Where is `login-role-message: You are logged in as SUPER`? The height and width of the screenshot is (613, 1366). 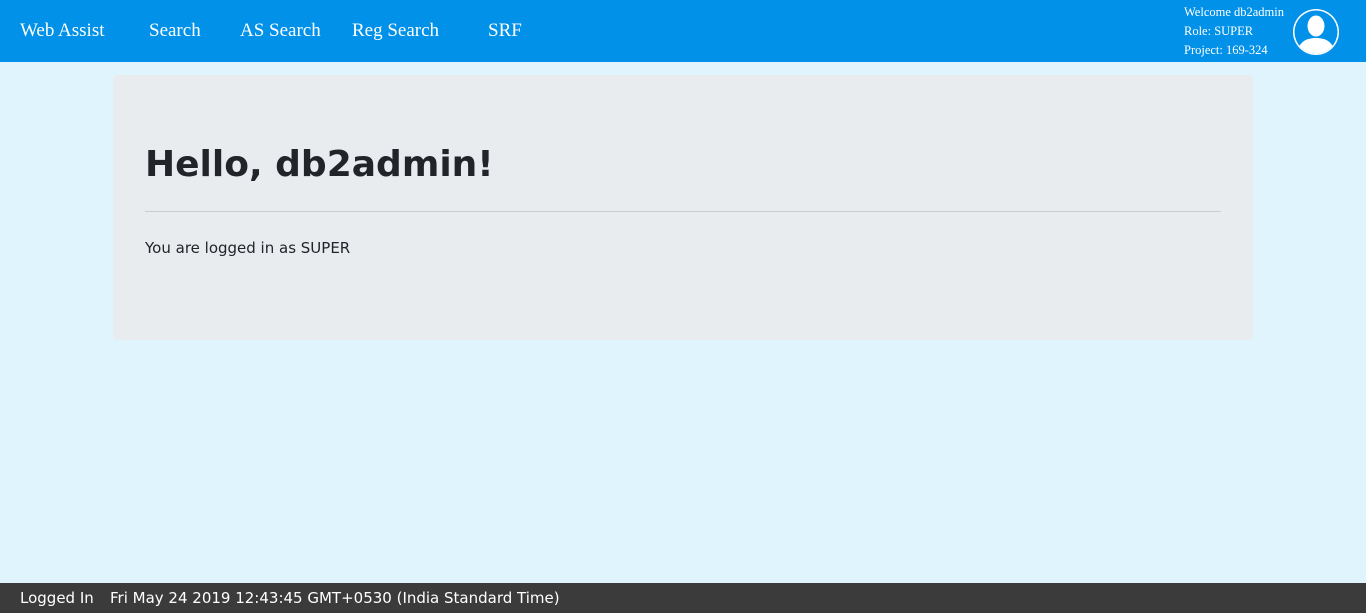
login-role-message: You are logged in as SUPER is located at coordinates (248, 248).